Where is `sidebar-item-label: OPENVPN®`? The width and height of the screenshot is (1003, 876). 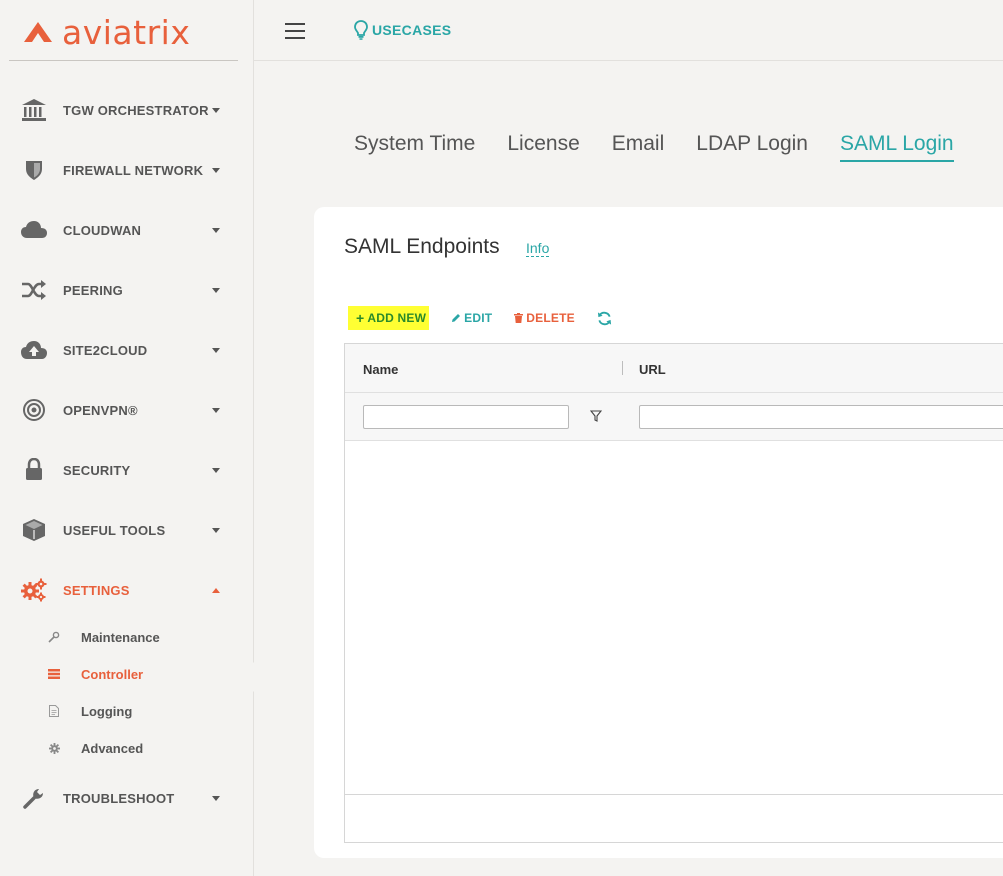
sidebar-item-label: OPENVPN® is located at coordinates (100, 410).